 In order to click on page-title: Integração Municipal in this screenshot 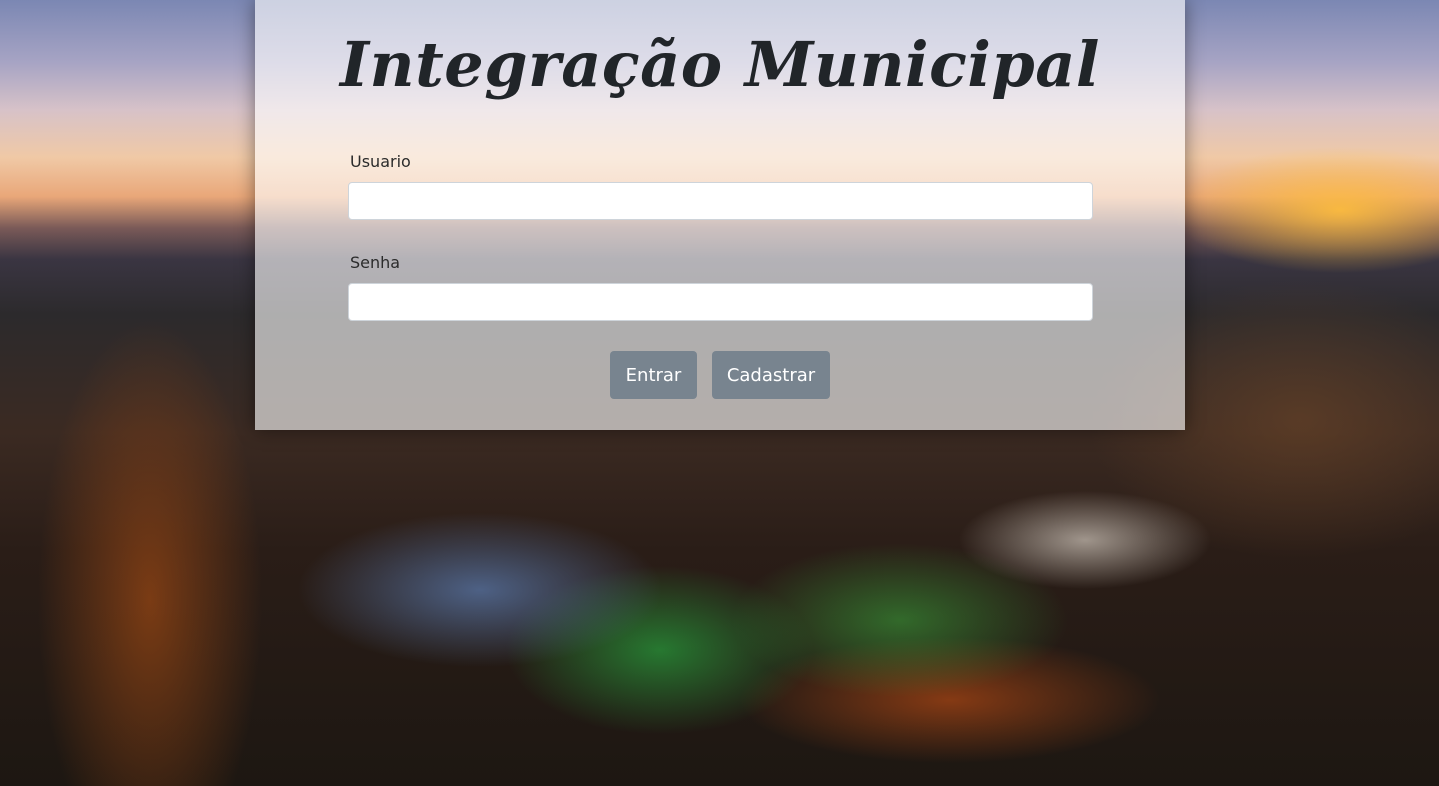, I will do `click(720, 64)`.